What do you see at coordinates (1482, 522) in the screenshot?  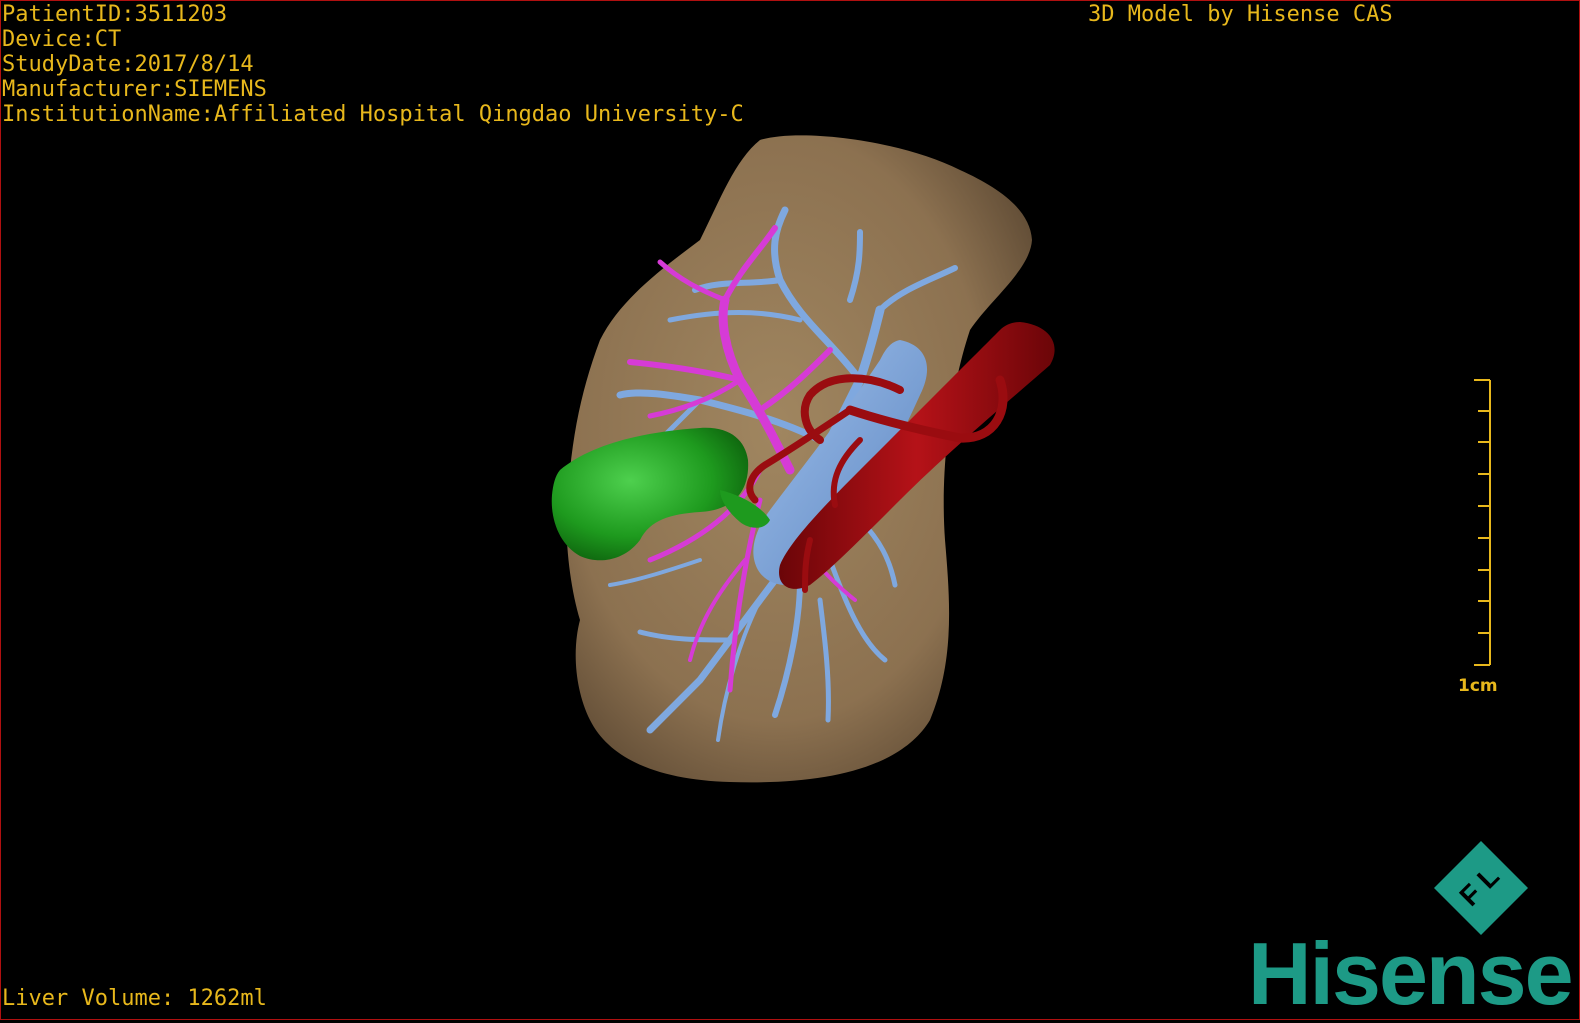 I see `scale-bar` at bounding box center [1482, 522].